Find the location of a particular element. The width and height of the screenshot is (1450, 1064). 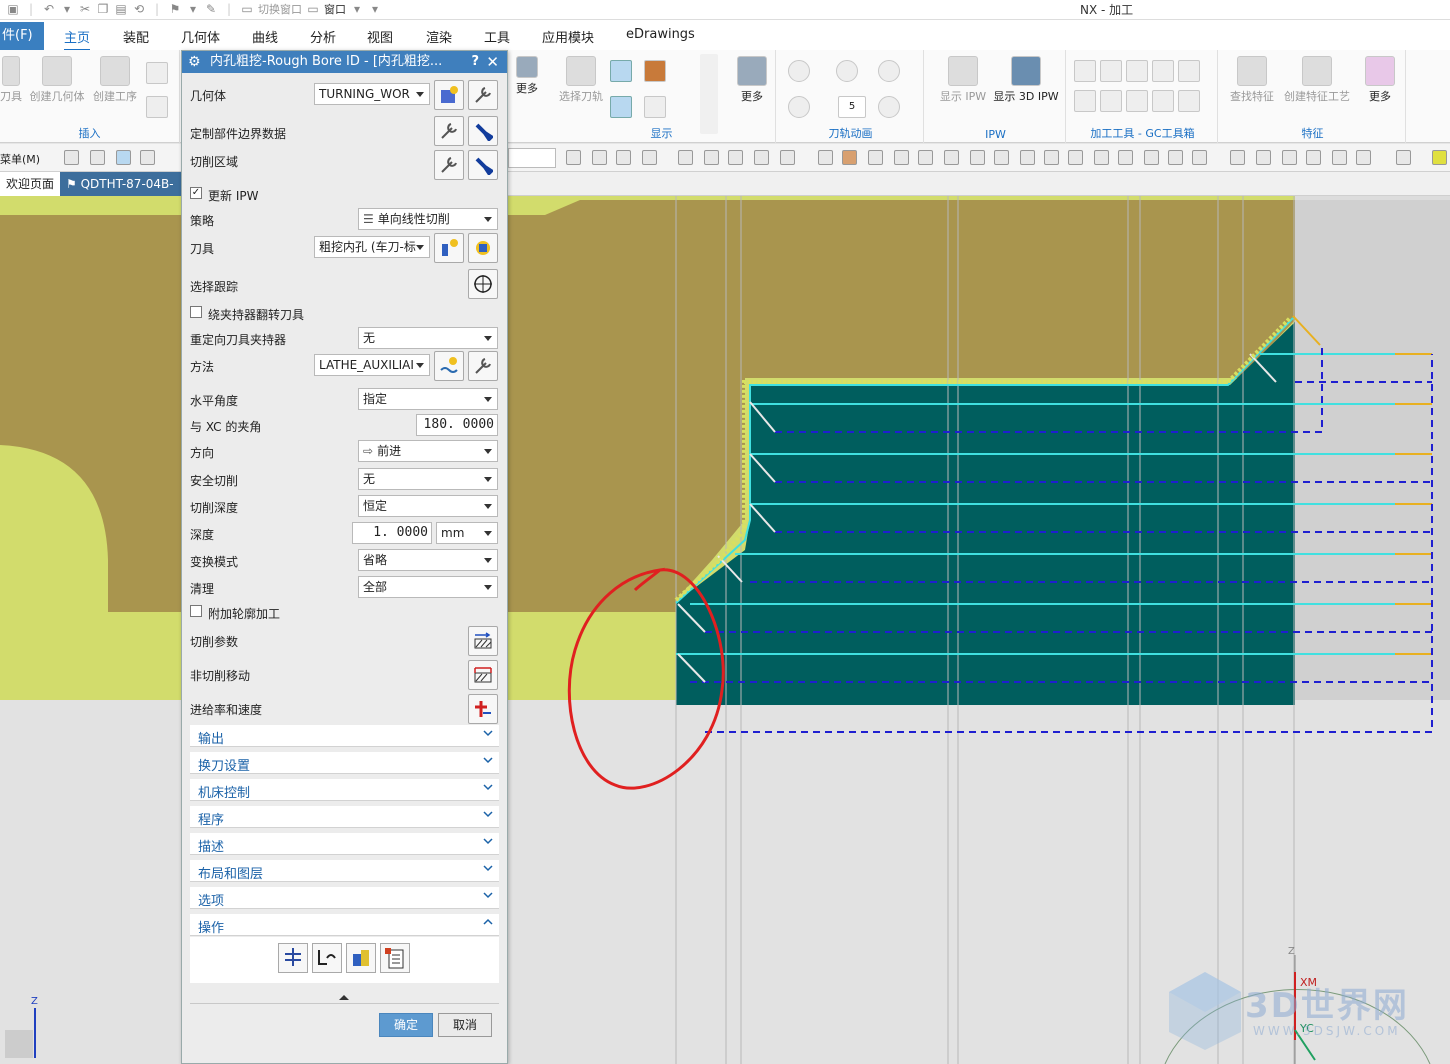

menu-button: 菜单(M) is located at coordinates (20, 159).